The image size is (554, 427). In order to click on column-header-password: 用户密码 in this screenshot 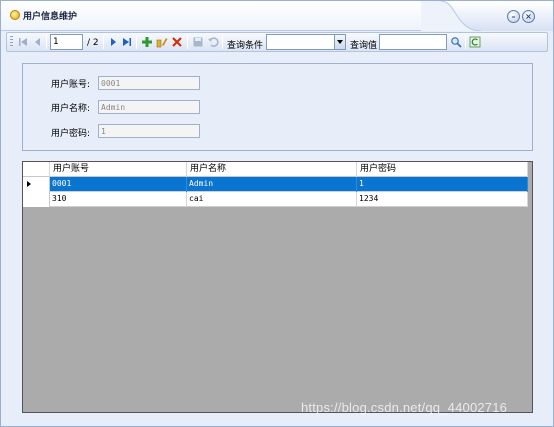, I will do `click(442, 169)`.